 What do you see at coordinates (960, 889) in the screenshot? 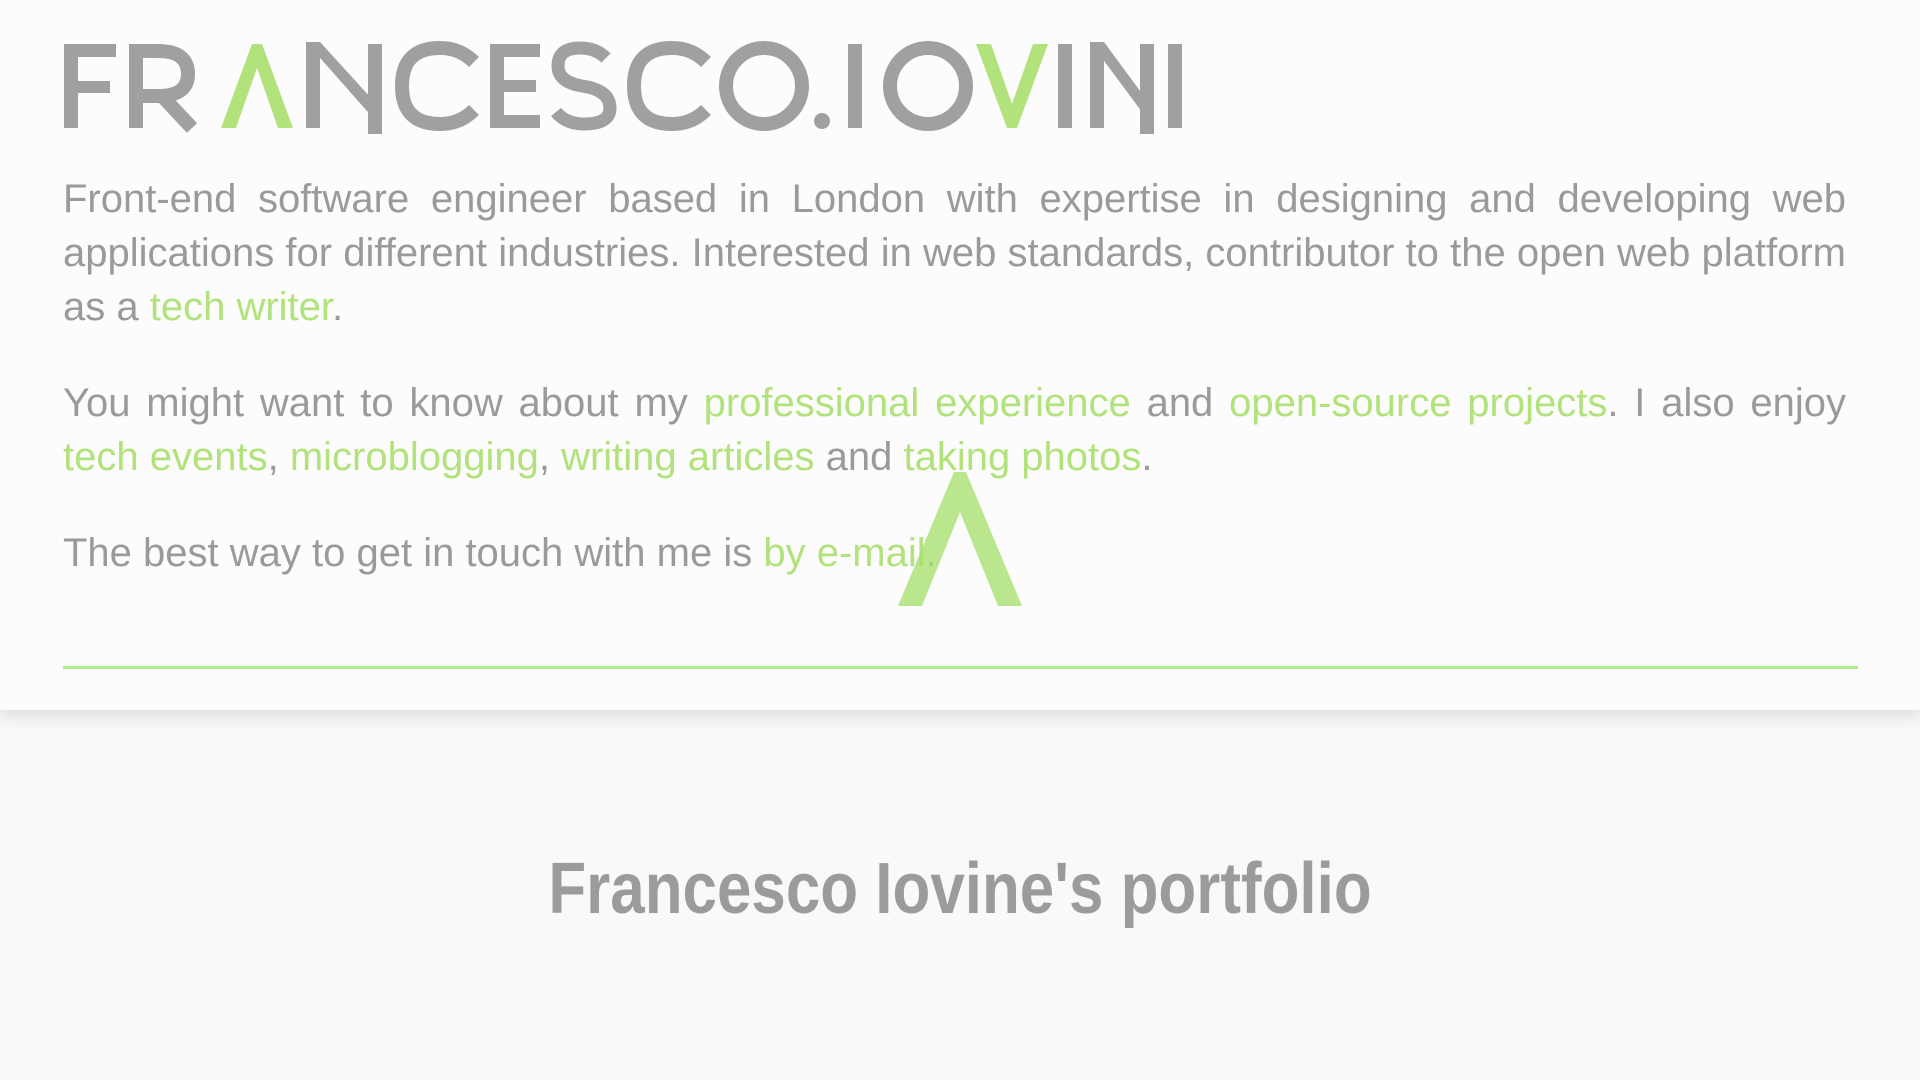
I see `portfolio-title: Francesco Iovine's portfolio` at bounding box center [960, 889].